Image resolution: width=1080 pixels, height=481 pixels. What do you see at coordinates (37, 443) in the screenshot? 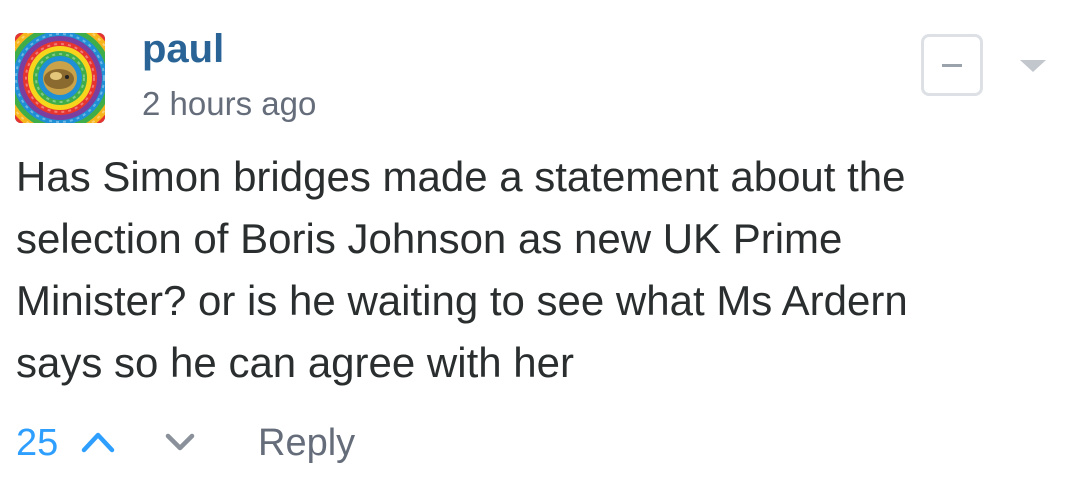
I see `vote-count: 25` at bounding box center [37, 443].